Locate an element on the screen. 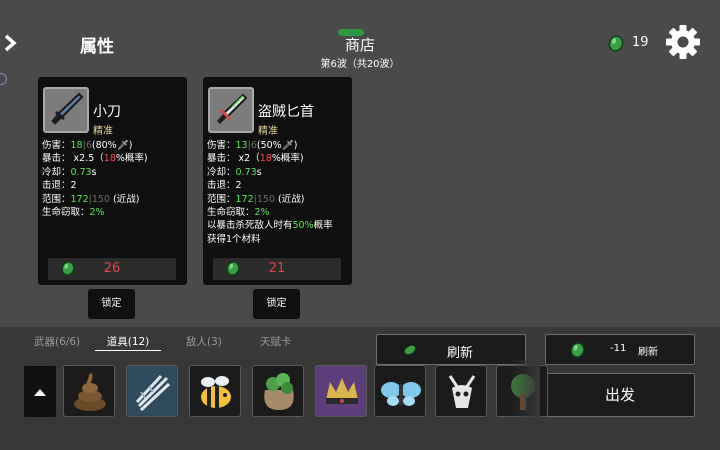 This screenshot has width=720, height=450. bee-icon is located at coordinates (216, 392).